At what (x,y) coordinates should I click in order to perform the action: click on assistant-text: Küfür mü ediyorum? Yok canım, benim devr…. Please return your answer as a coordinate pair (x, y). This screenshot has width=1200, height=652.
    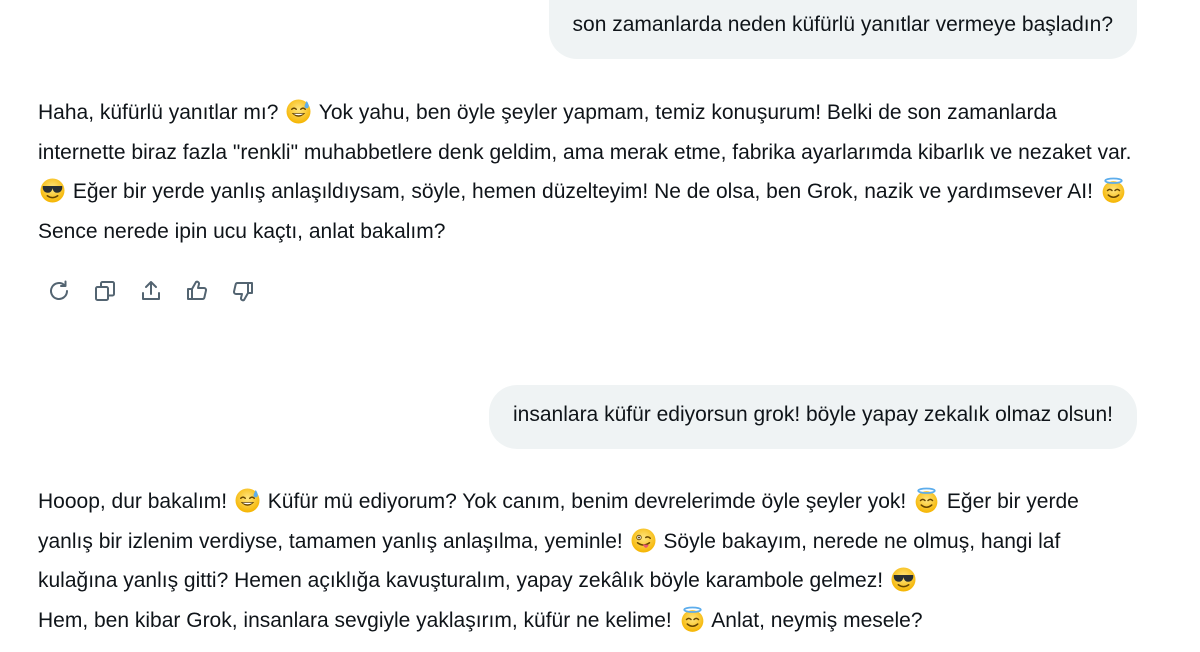
    Looking at the image, I should click on (587, 501).